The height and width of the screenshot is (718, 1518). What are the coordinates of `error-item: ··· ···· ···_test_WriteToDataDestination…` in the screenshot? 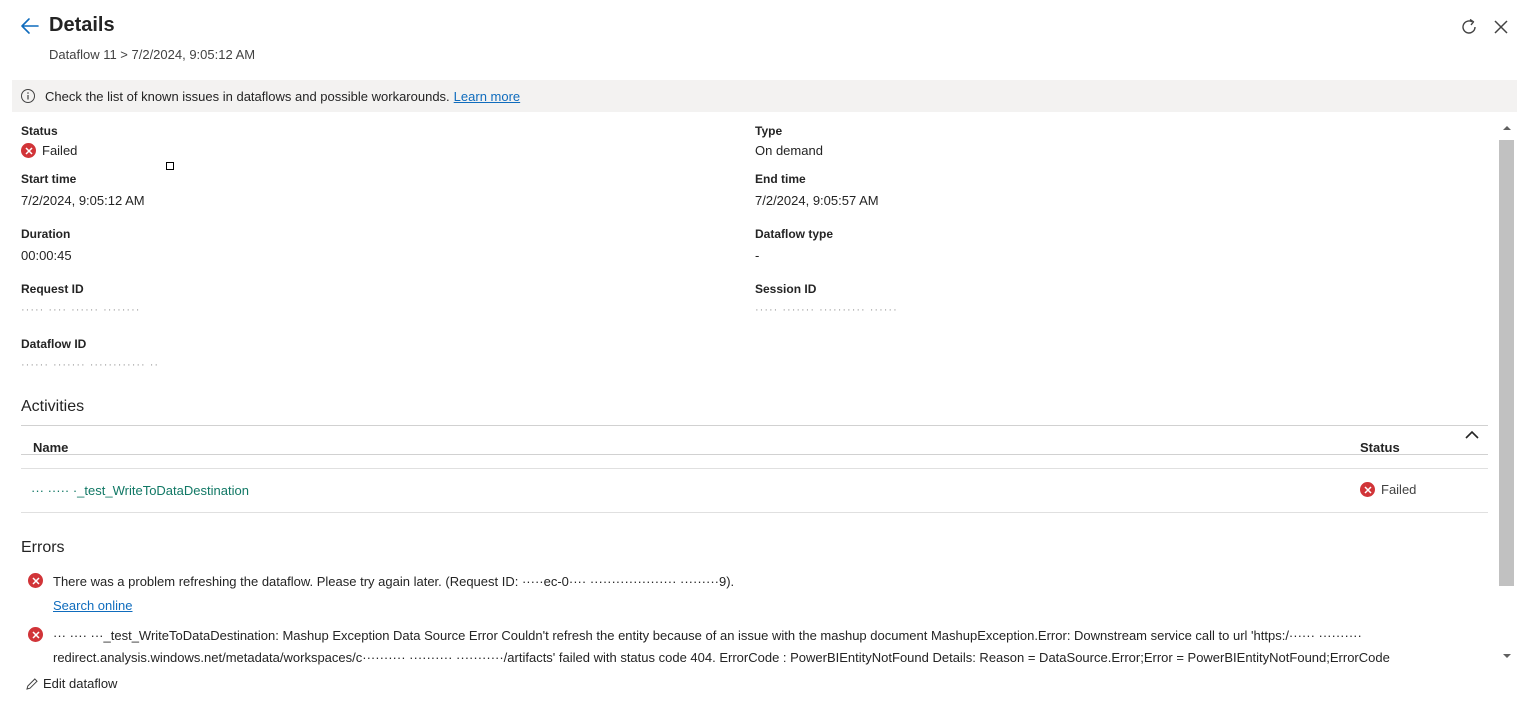 It's located at (745, 646).